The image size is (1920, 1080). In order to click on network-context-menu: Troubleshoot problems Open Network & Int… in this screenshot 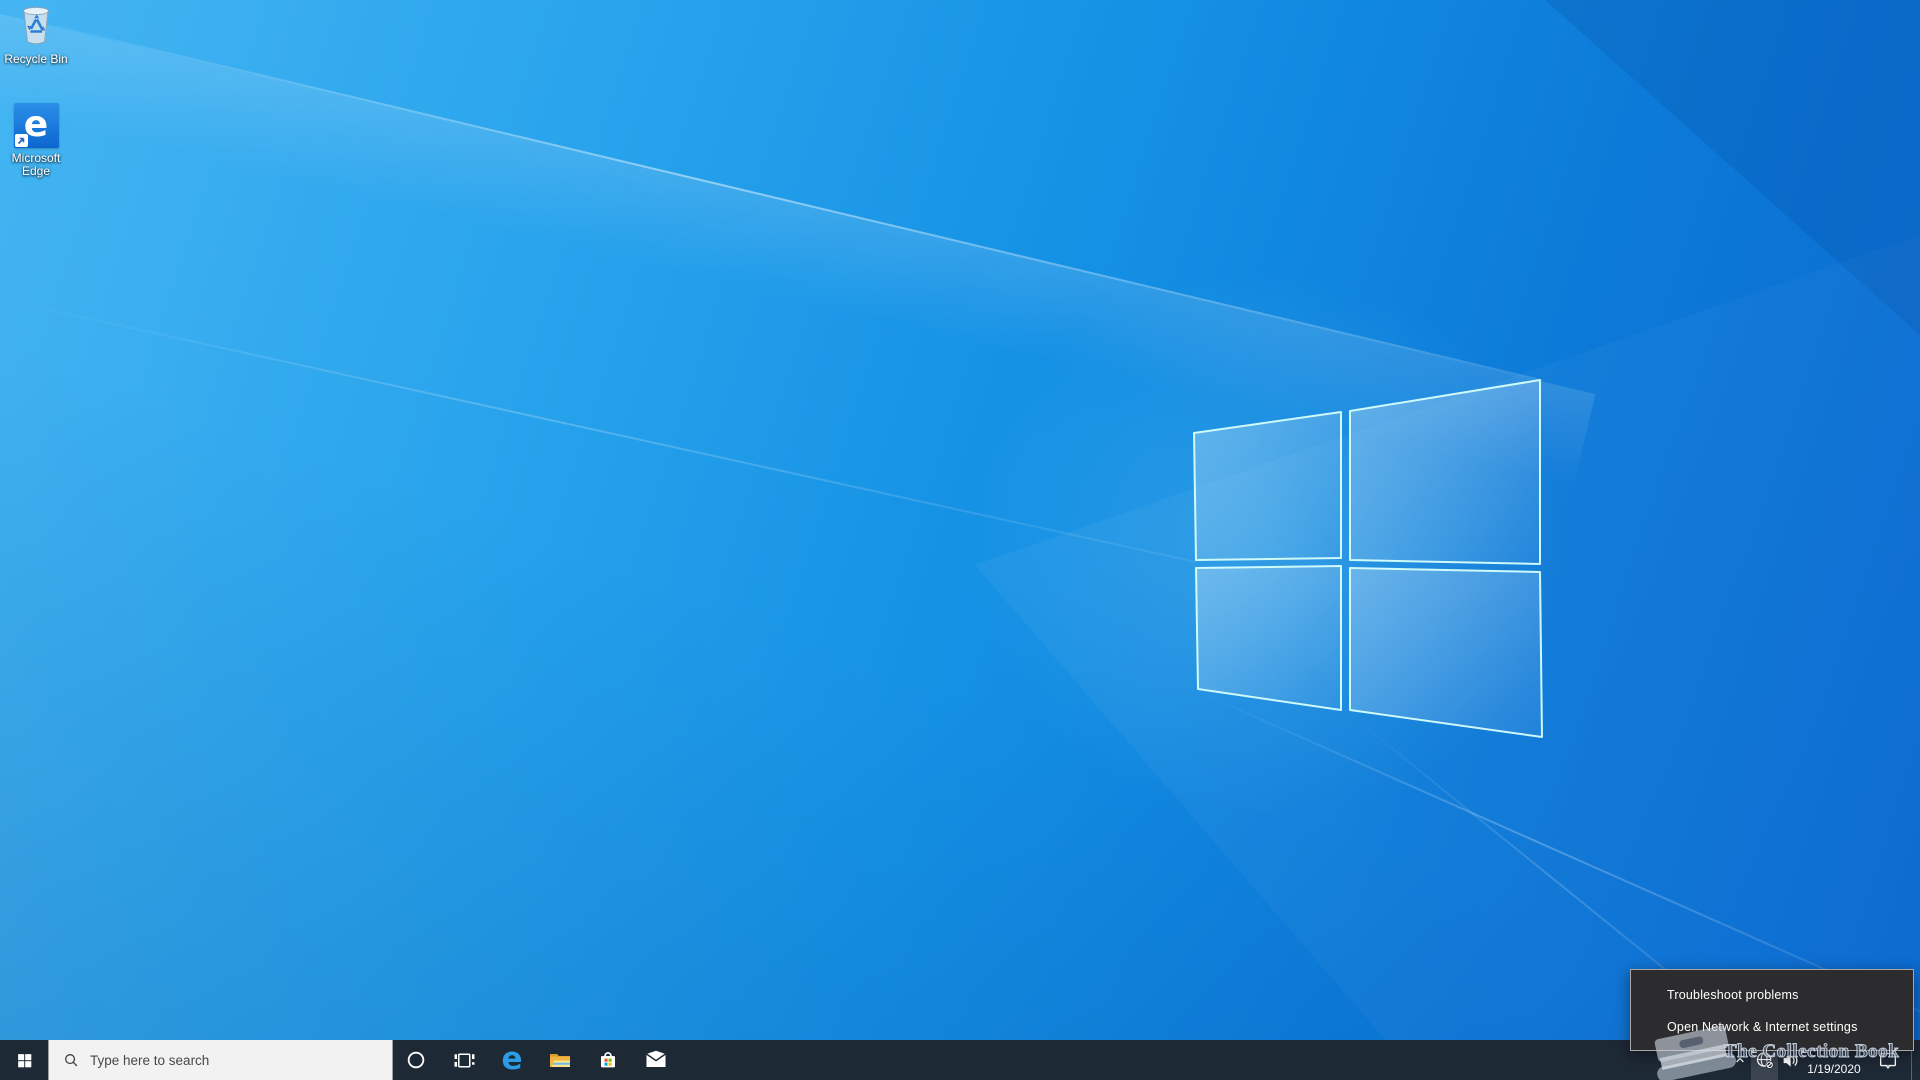, I will do `click(1772, 1010)`.